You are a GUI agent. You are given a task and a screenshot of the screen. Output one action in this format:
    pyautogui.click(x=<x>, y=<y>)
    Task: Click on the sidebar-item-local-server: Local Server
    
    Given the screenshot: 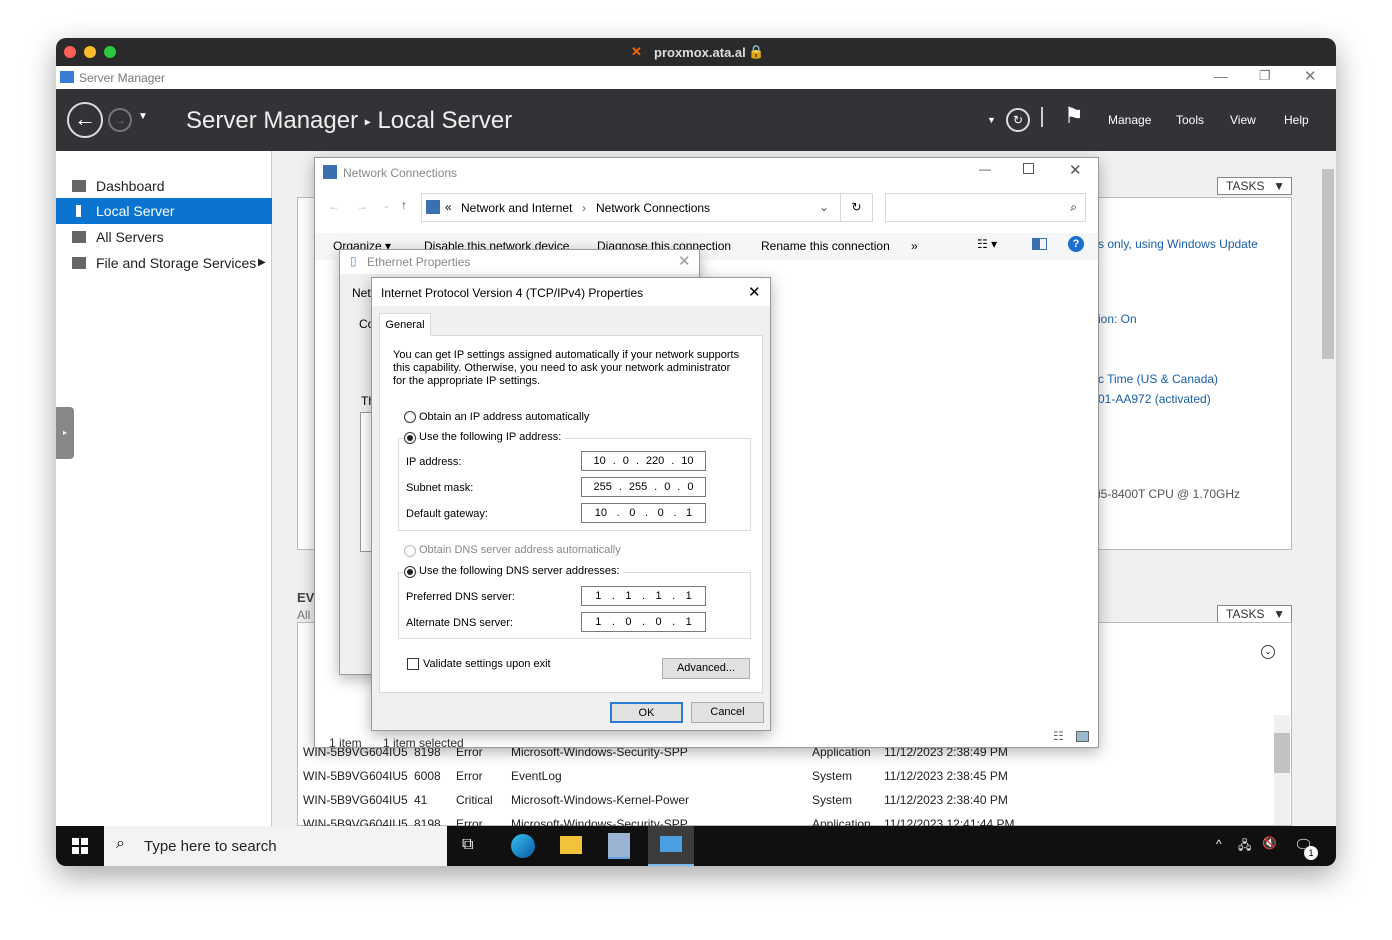 What is the action you would take?
    pyautogui.click(x=164, y=211)
    